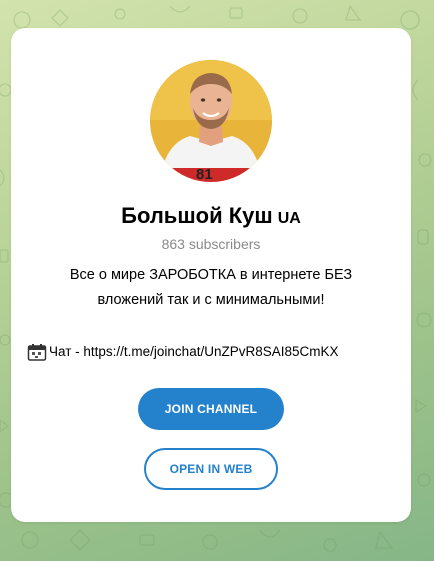  I want to click on description-line: Все о мире ЗАРОБОТКА в интернете БЕЗ, so click(211, 275).